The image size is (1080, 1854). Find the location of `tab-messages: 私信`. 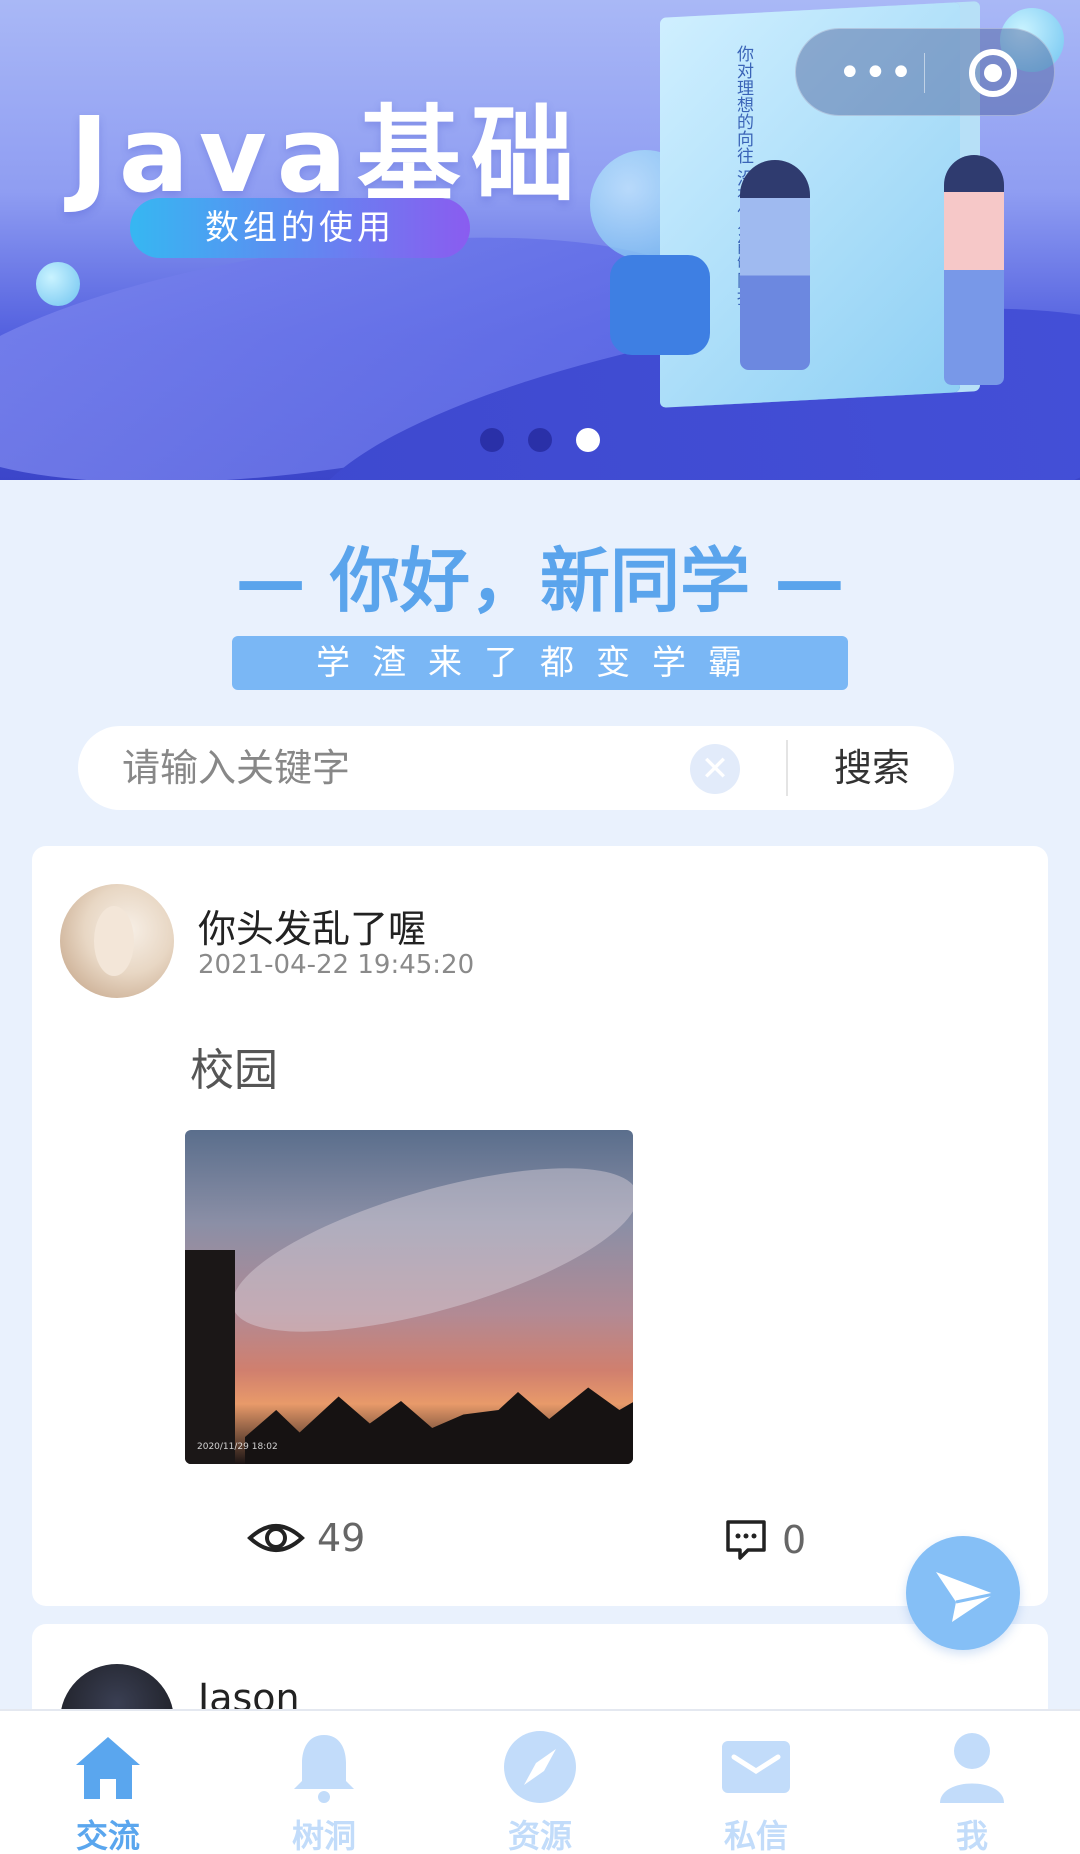

tab-messages: 私信 is located at coordinates (756, 1782).